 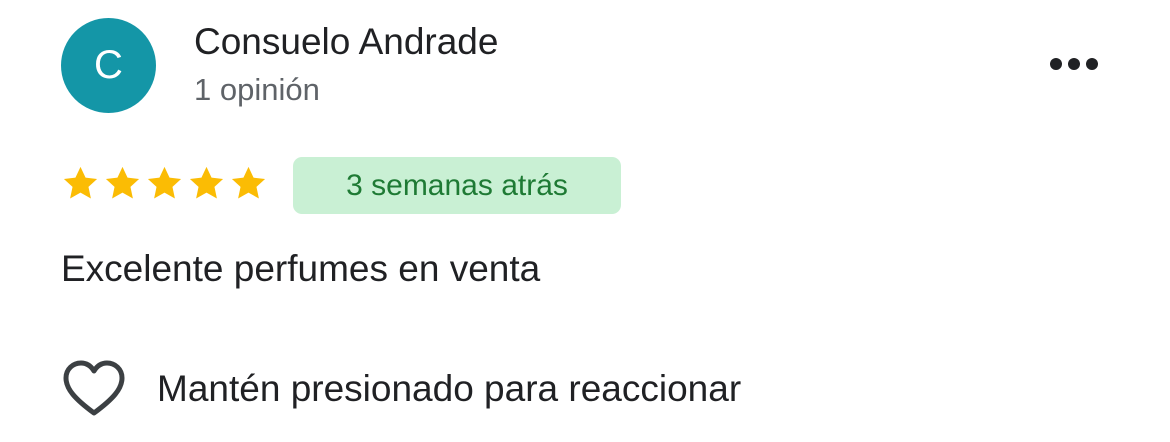 I want to click on review-text: Excelente perfumes en venta, so click(x=301, y=268).